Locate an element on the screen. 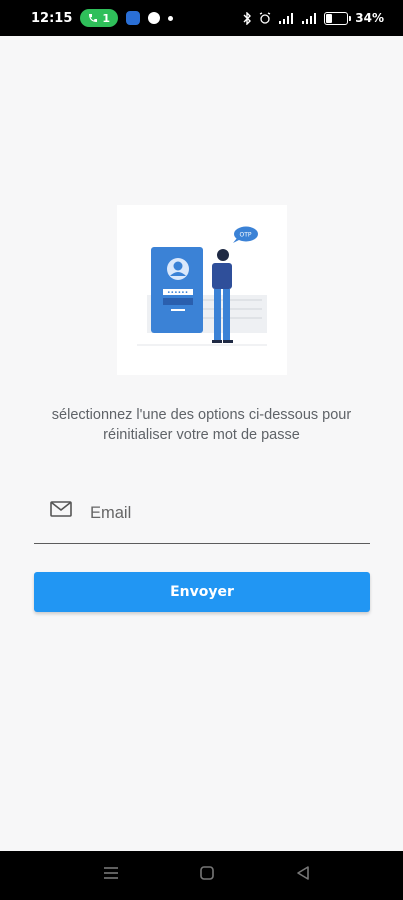 The width and height of the screenshot is (403, 900). phone-icon is located at coordinates (93, 18).